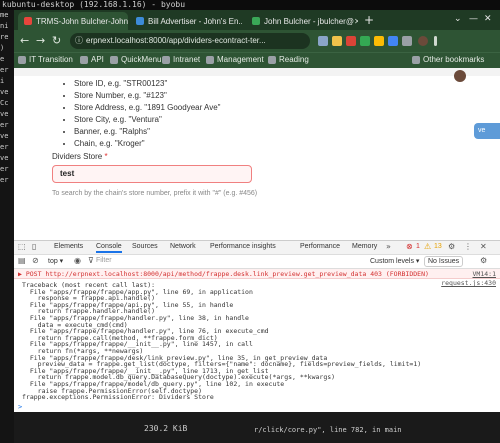  I want to click on bookmark-other: Other bookmarks, so click(448, 59).